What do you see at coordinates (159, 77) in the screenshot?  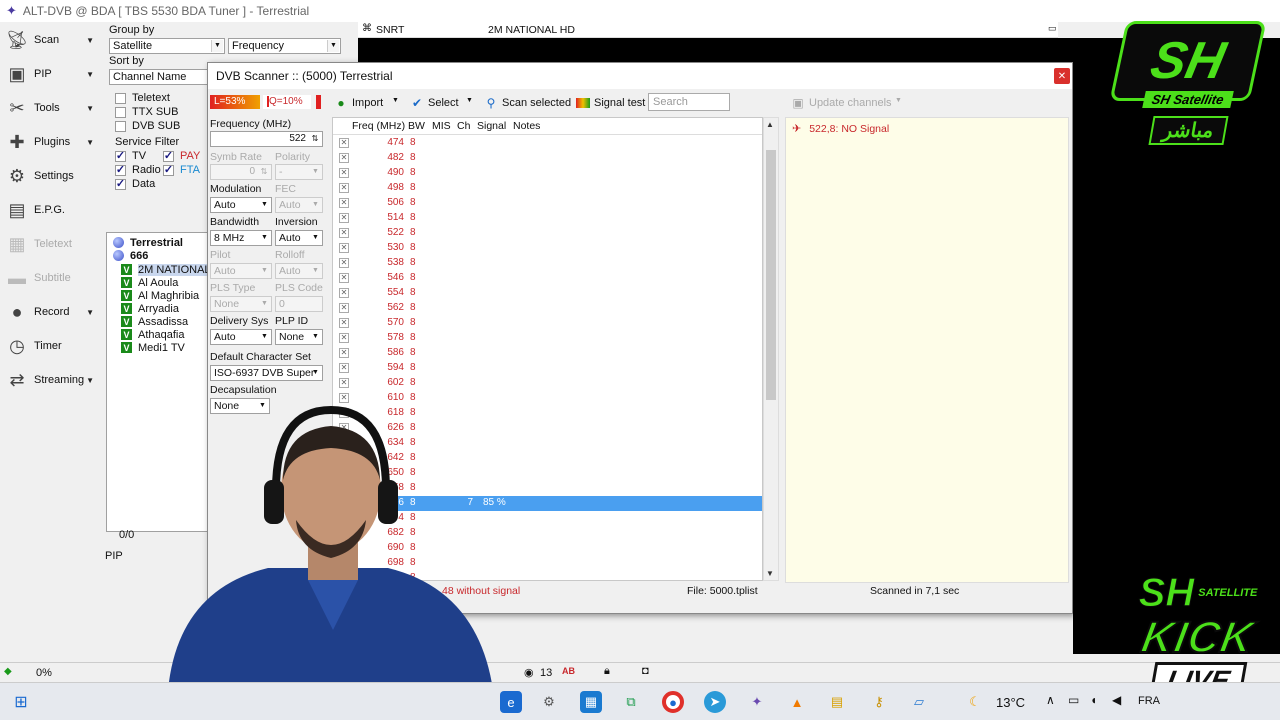 I see `sort-by-combo: Channel Name` at bounding box center [159, 77].